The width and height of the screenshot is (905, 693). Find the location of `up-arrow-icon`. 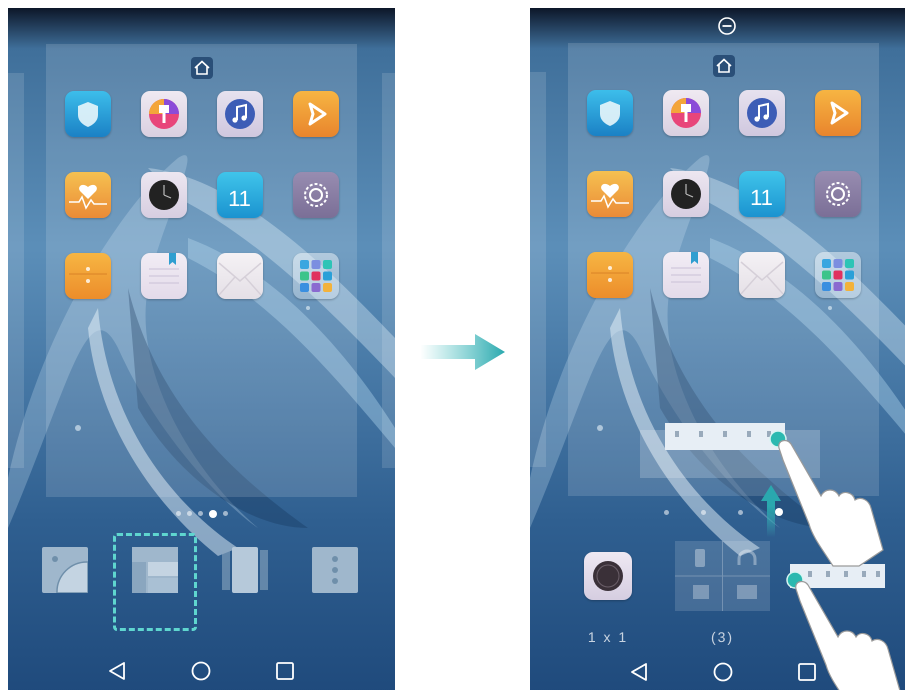

up-arrow-icon is located at coordinates (771, 511).